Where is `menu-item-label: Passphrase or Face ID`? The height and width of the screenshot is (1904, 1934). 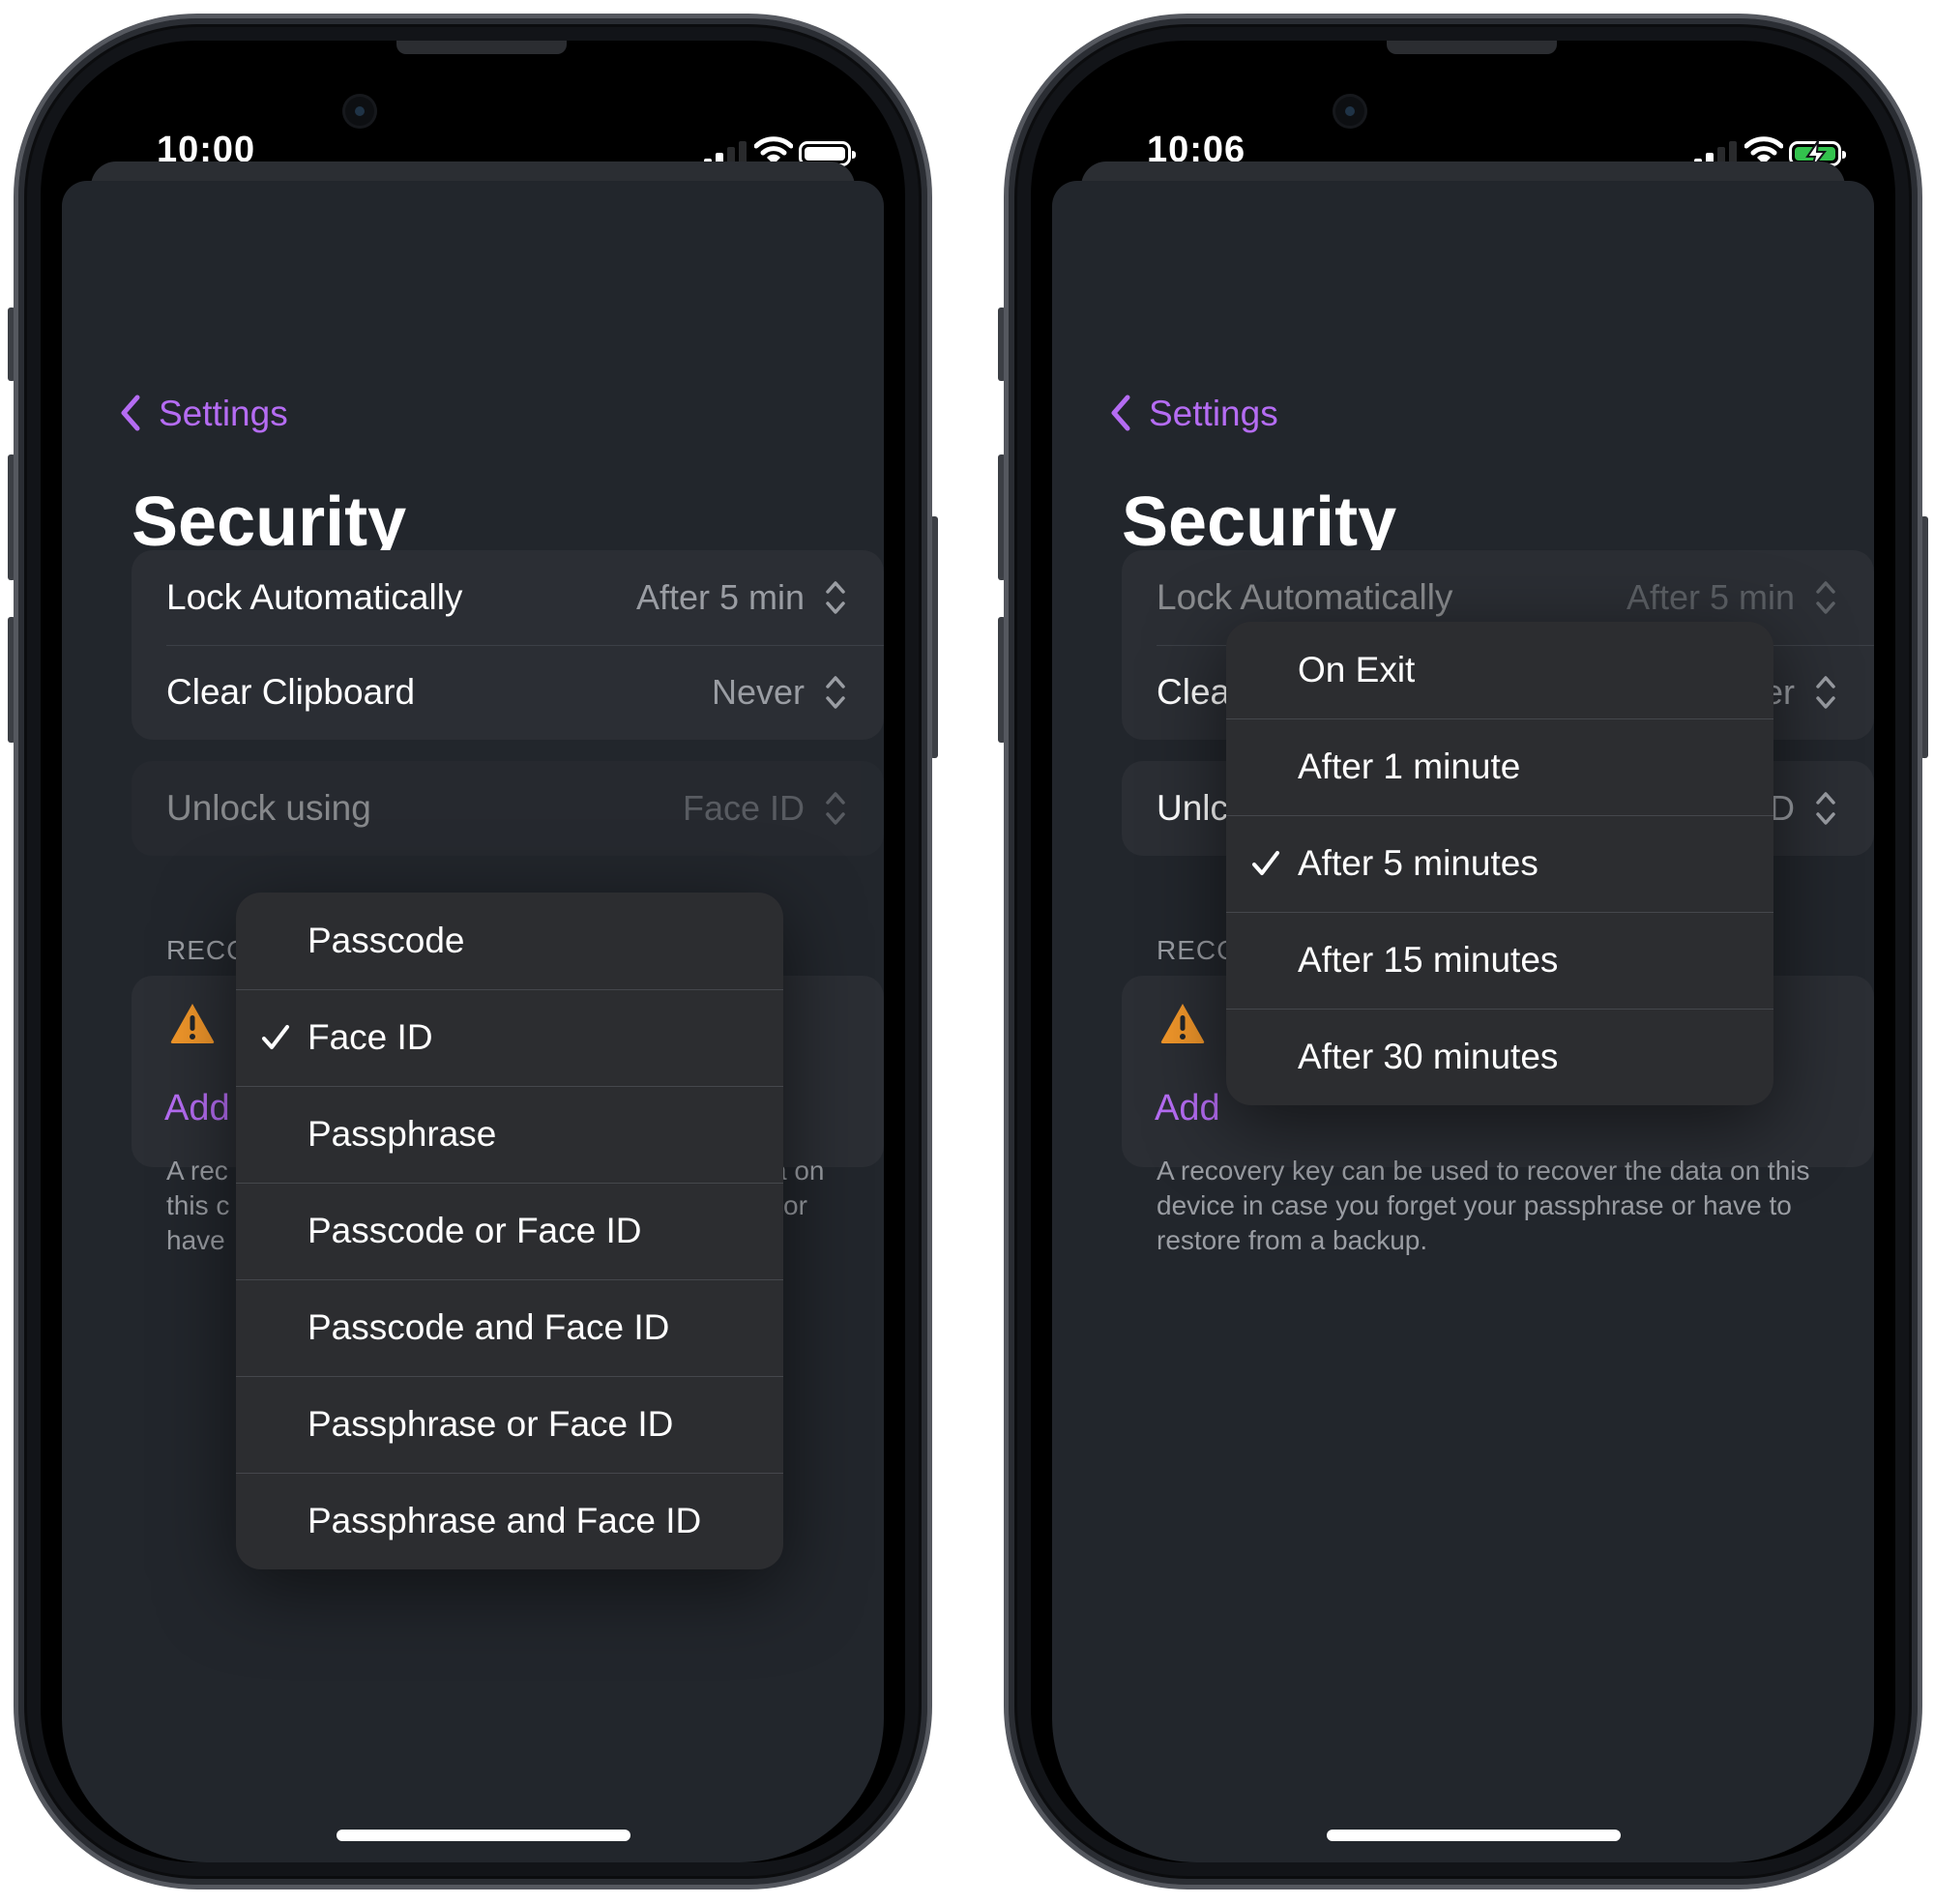
menu-item-label: Passphrase or Face ID is located at coordinates (491, 1424).